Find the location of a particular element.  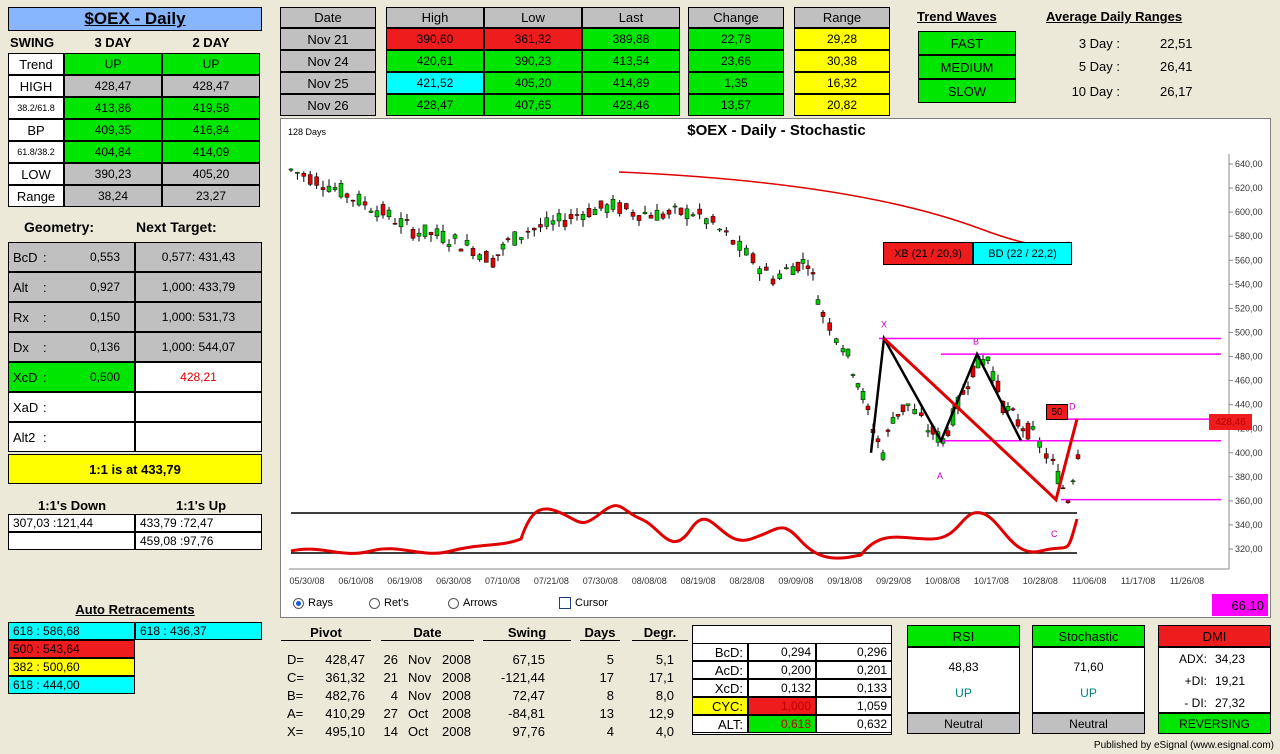

geometry-target: 1,000: 433,79 is located at coordinates (198, 287).